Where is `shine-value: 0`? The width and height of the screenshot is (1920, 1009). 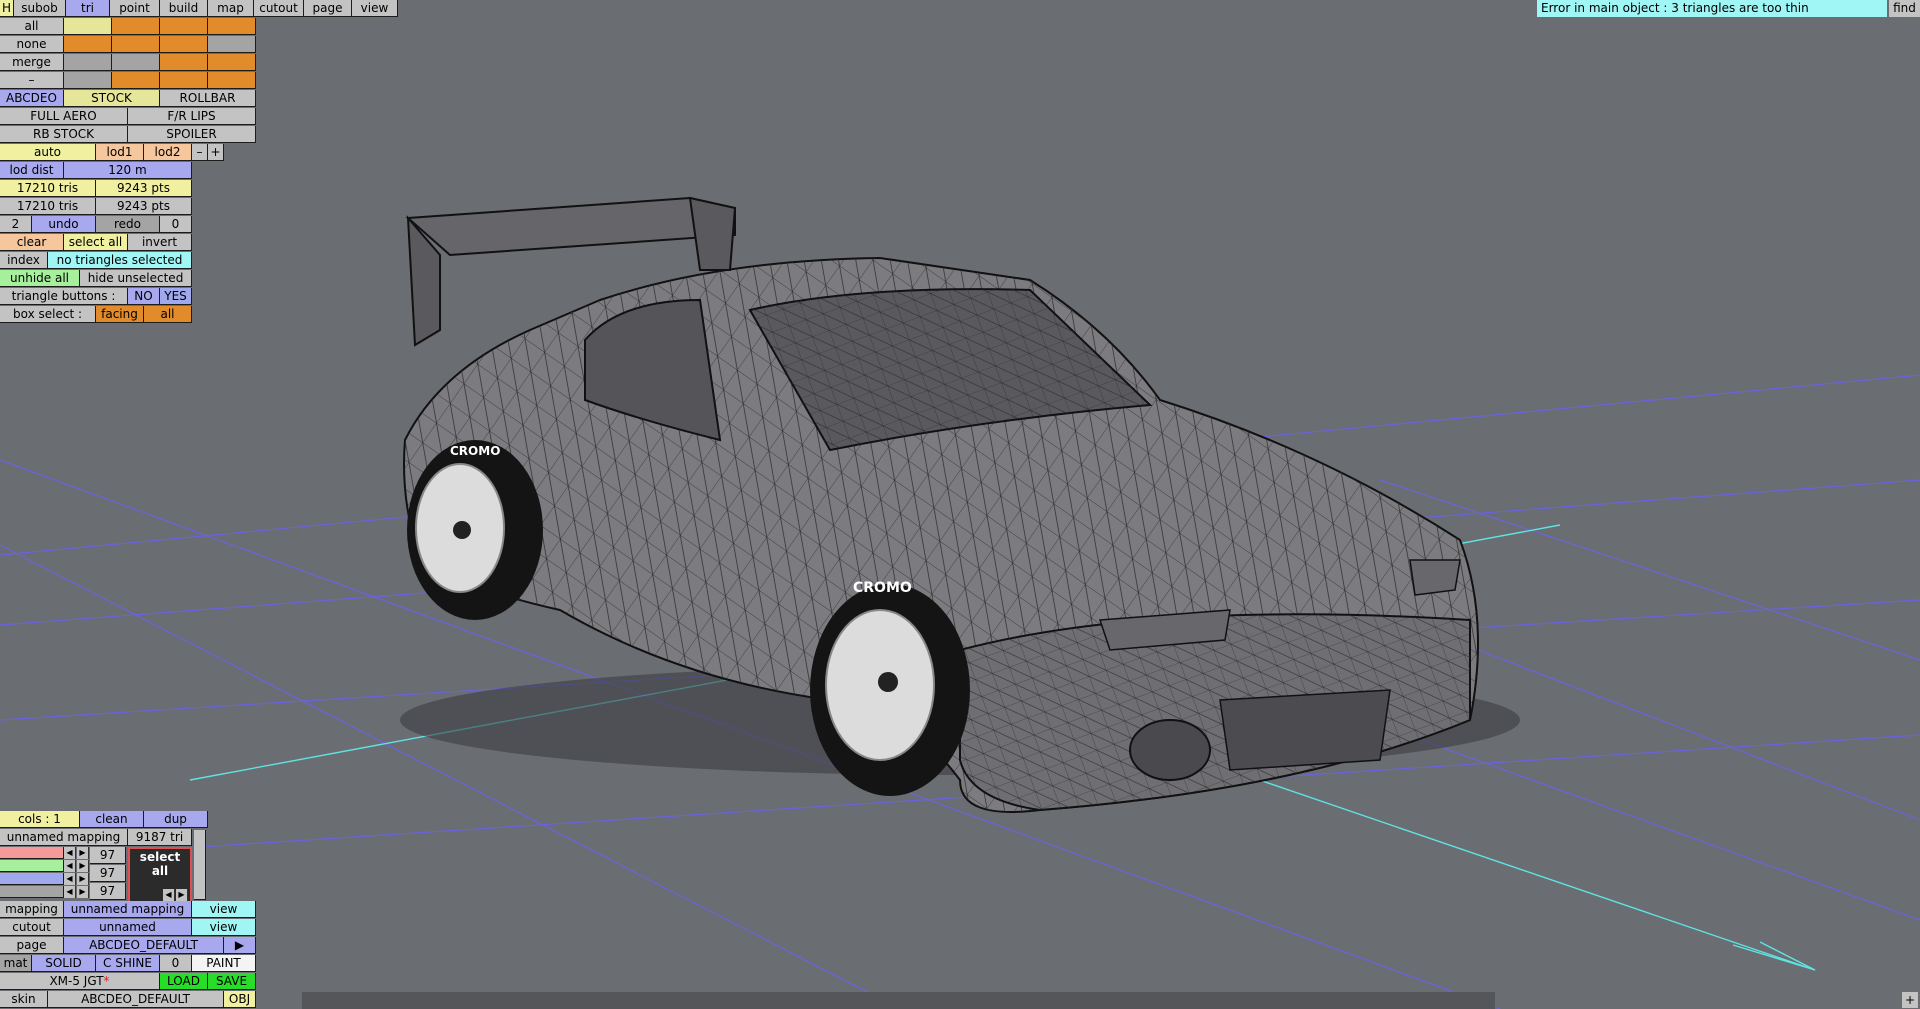
shine-value: 0 is located at coordinates (176, 963).